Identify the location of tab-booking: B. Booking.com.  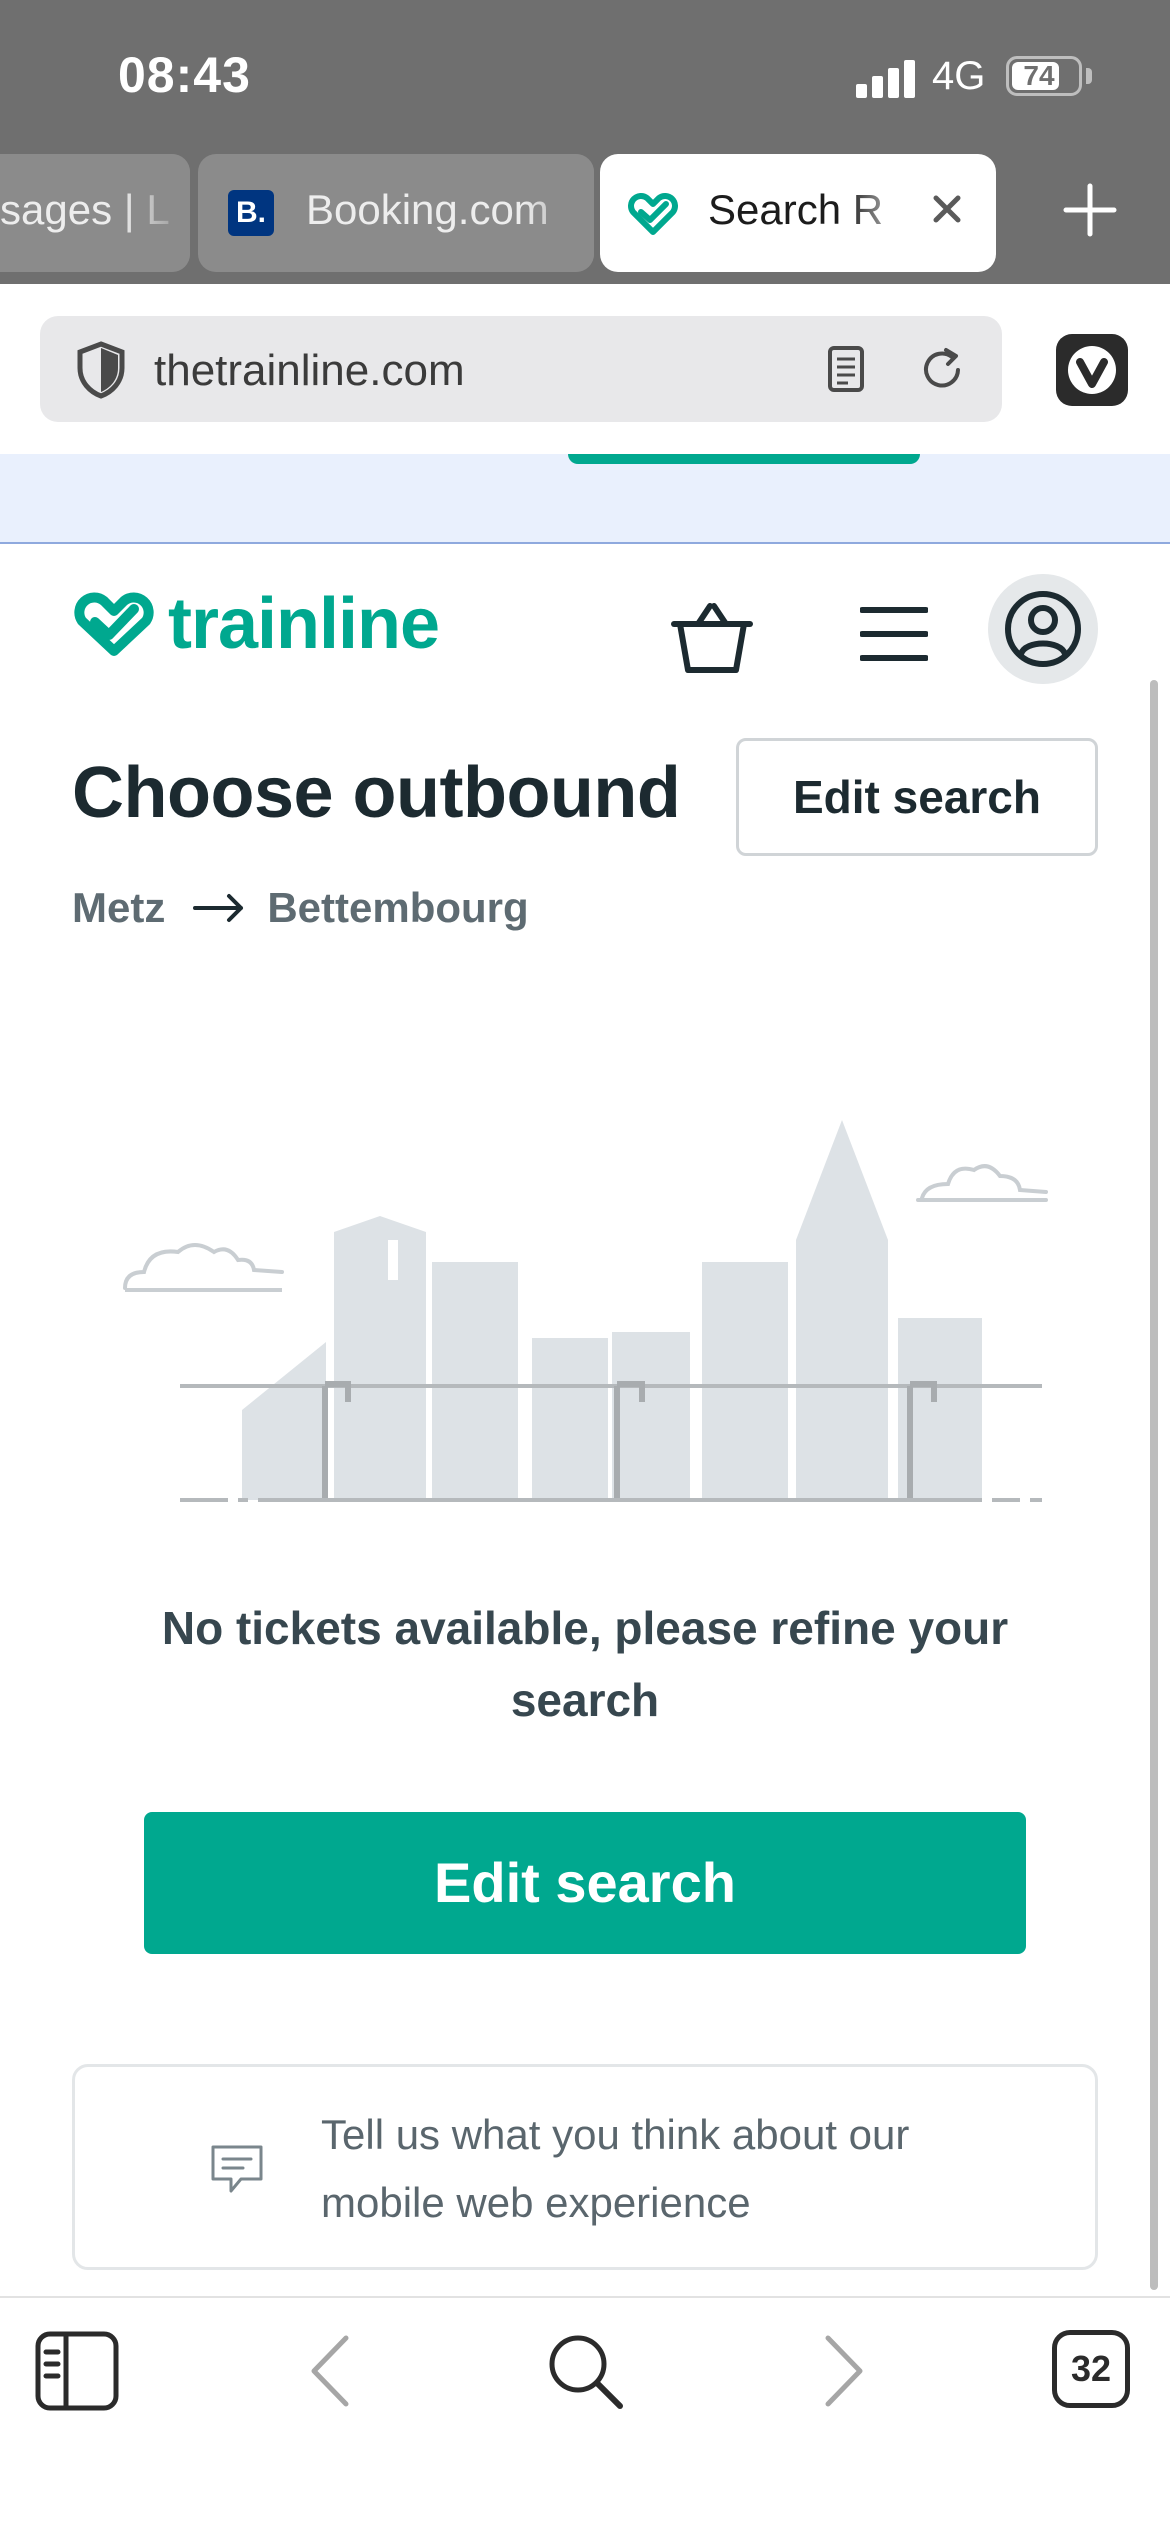
(396, 213).